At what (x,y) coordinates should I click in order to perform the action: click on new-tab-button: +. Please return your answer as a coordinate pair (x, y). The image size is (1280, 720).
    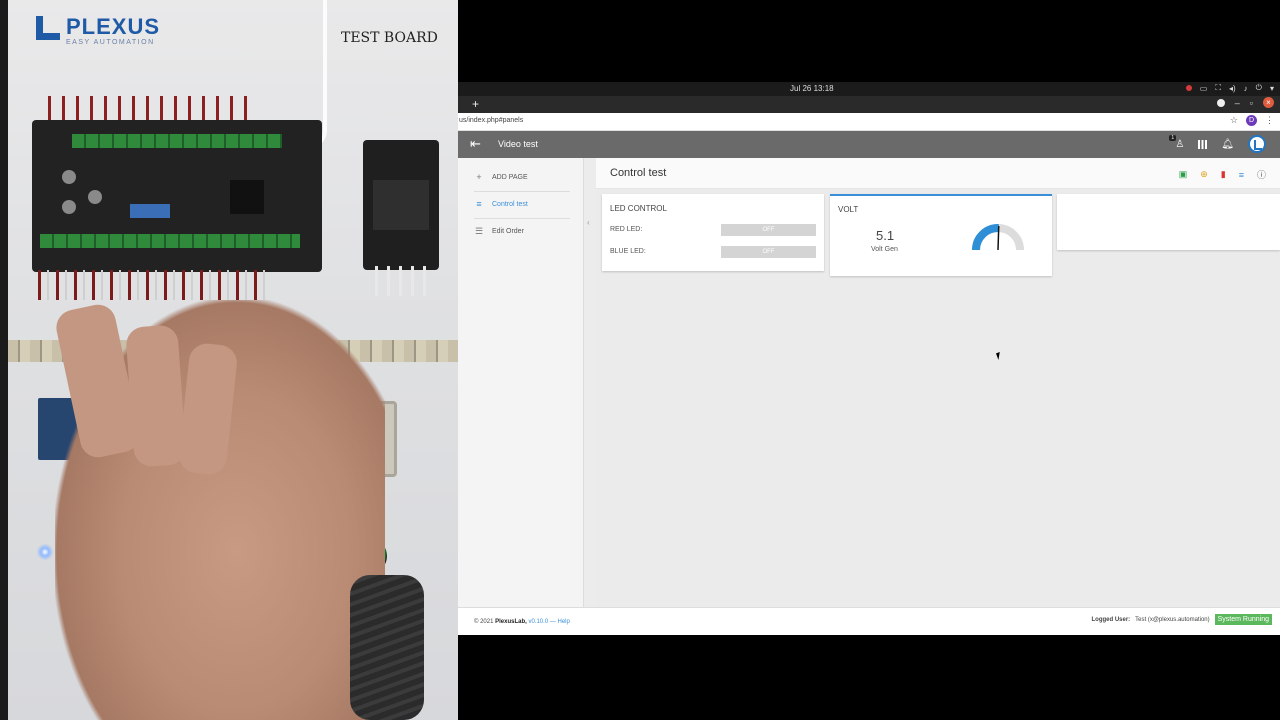
    Looking at the image, I should click on (475, 104).